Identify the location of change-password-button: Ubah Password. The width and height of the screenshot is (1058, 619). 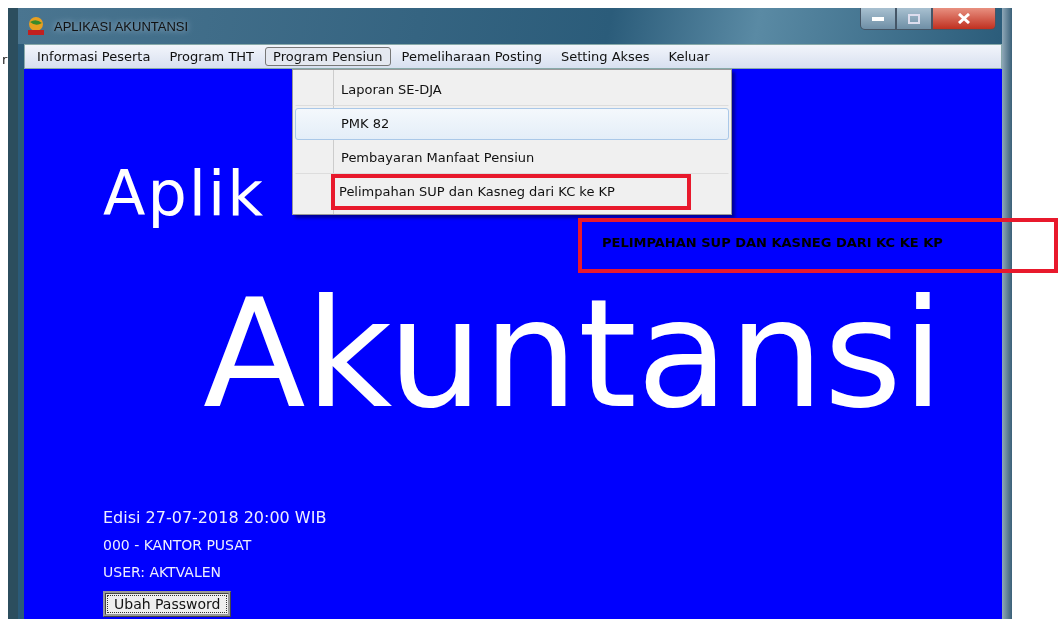
(167, 604).